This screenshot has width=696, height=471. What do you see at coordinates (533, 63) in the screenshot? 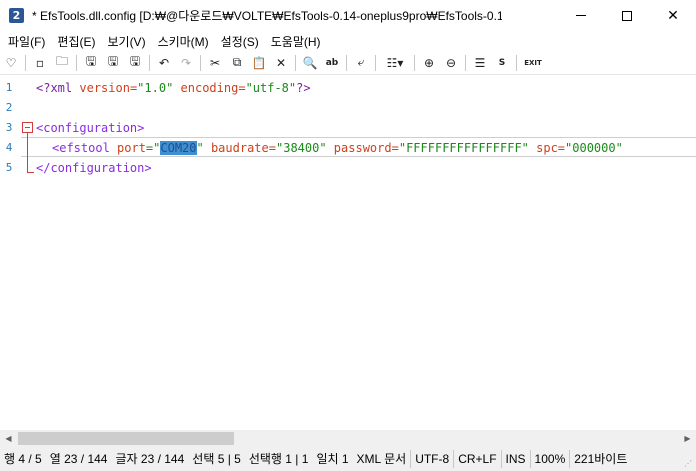
I see `exit-icon: EXIT` at bounding box center [533, 63].